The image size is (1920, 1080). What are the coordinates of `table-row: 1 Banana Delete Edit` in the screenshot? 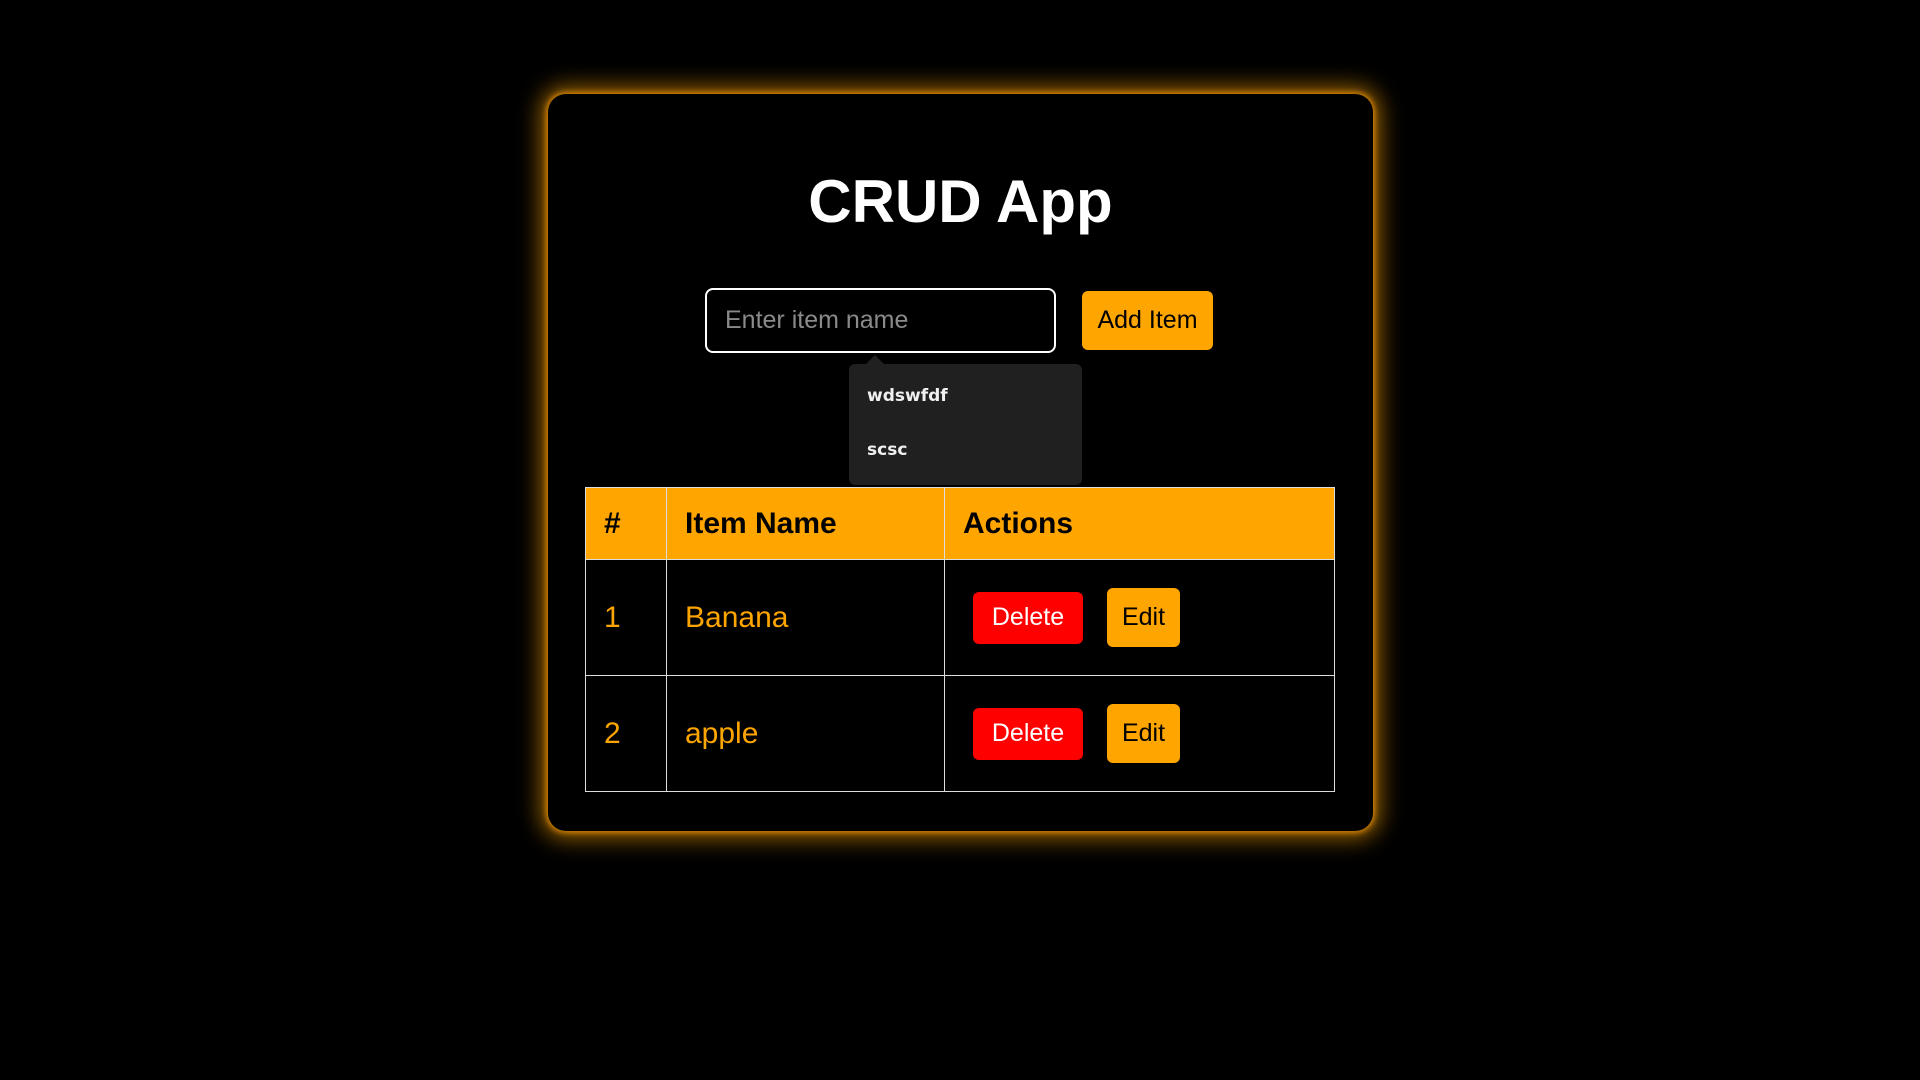 It's located at (960, 617).